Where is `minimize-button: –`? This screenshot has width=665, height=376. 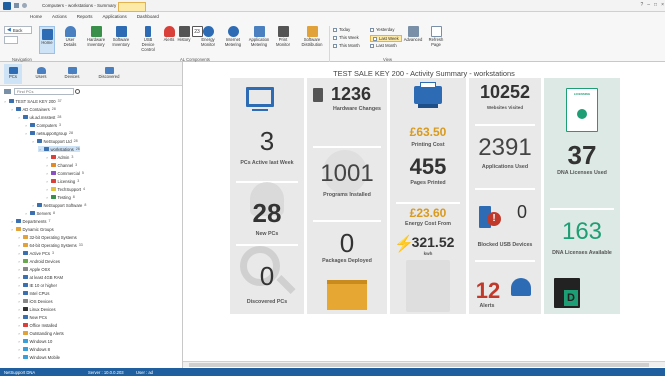
minimize-button: – is located at coordinates (648, 6).